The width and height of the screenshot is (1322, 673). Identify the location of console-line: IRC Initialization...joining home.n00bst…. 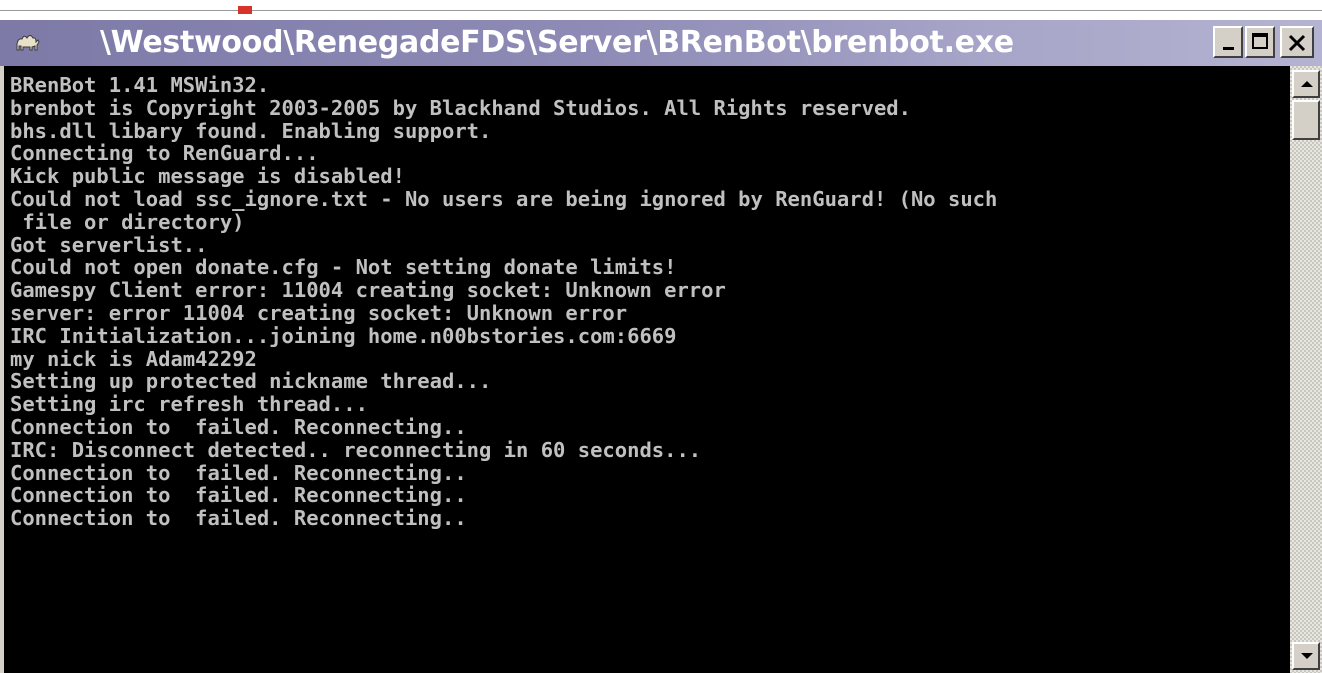
(343, 335).